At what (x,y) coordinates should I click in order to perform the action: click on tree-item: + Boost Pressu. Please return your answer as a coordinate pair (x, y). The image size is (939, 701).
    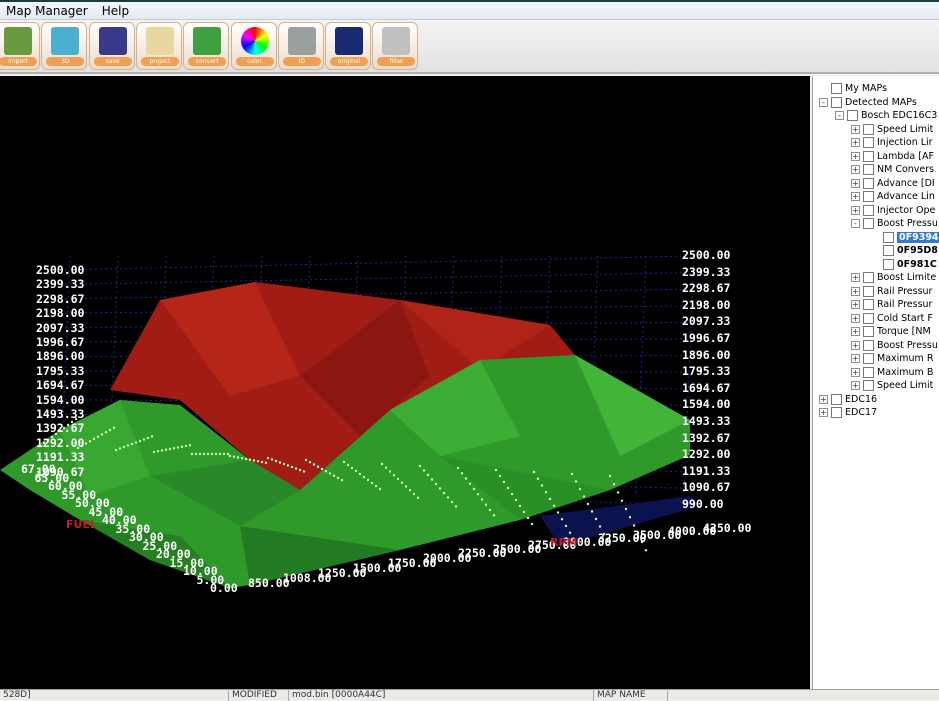
    Looking at the image, I should click on (894, 345).